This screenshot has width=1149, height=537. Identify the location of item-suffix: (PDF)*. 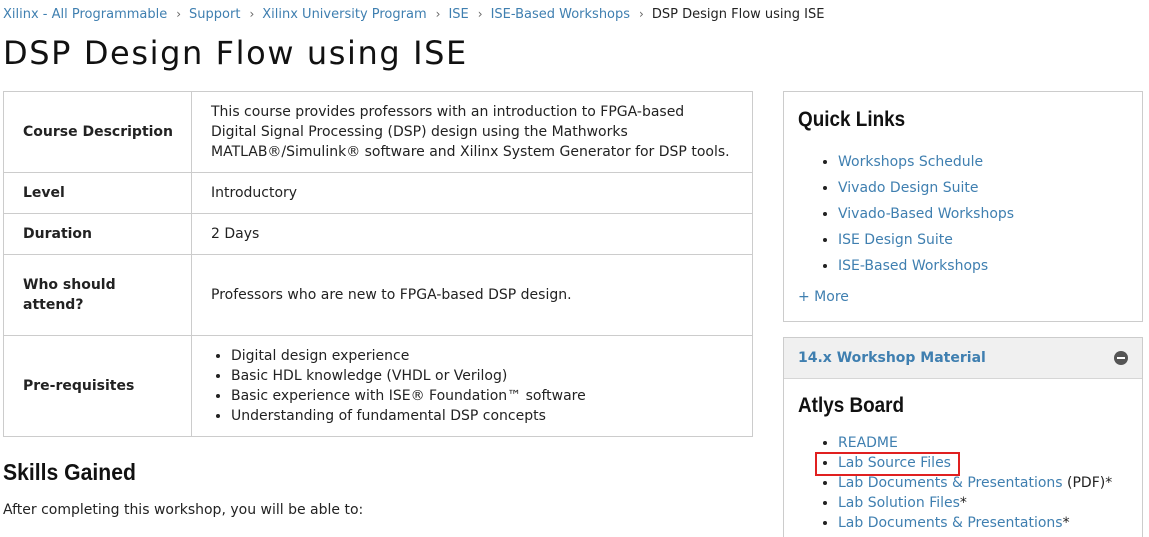
(1087, 483).